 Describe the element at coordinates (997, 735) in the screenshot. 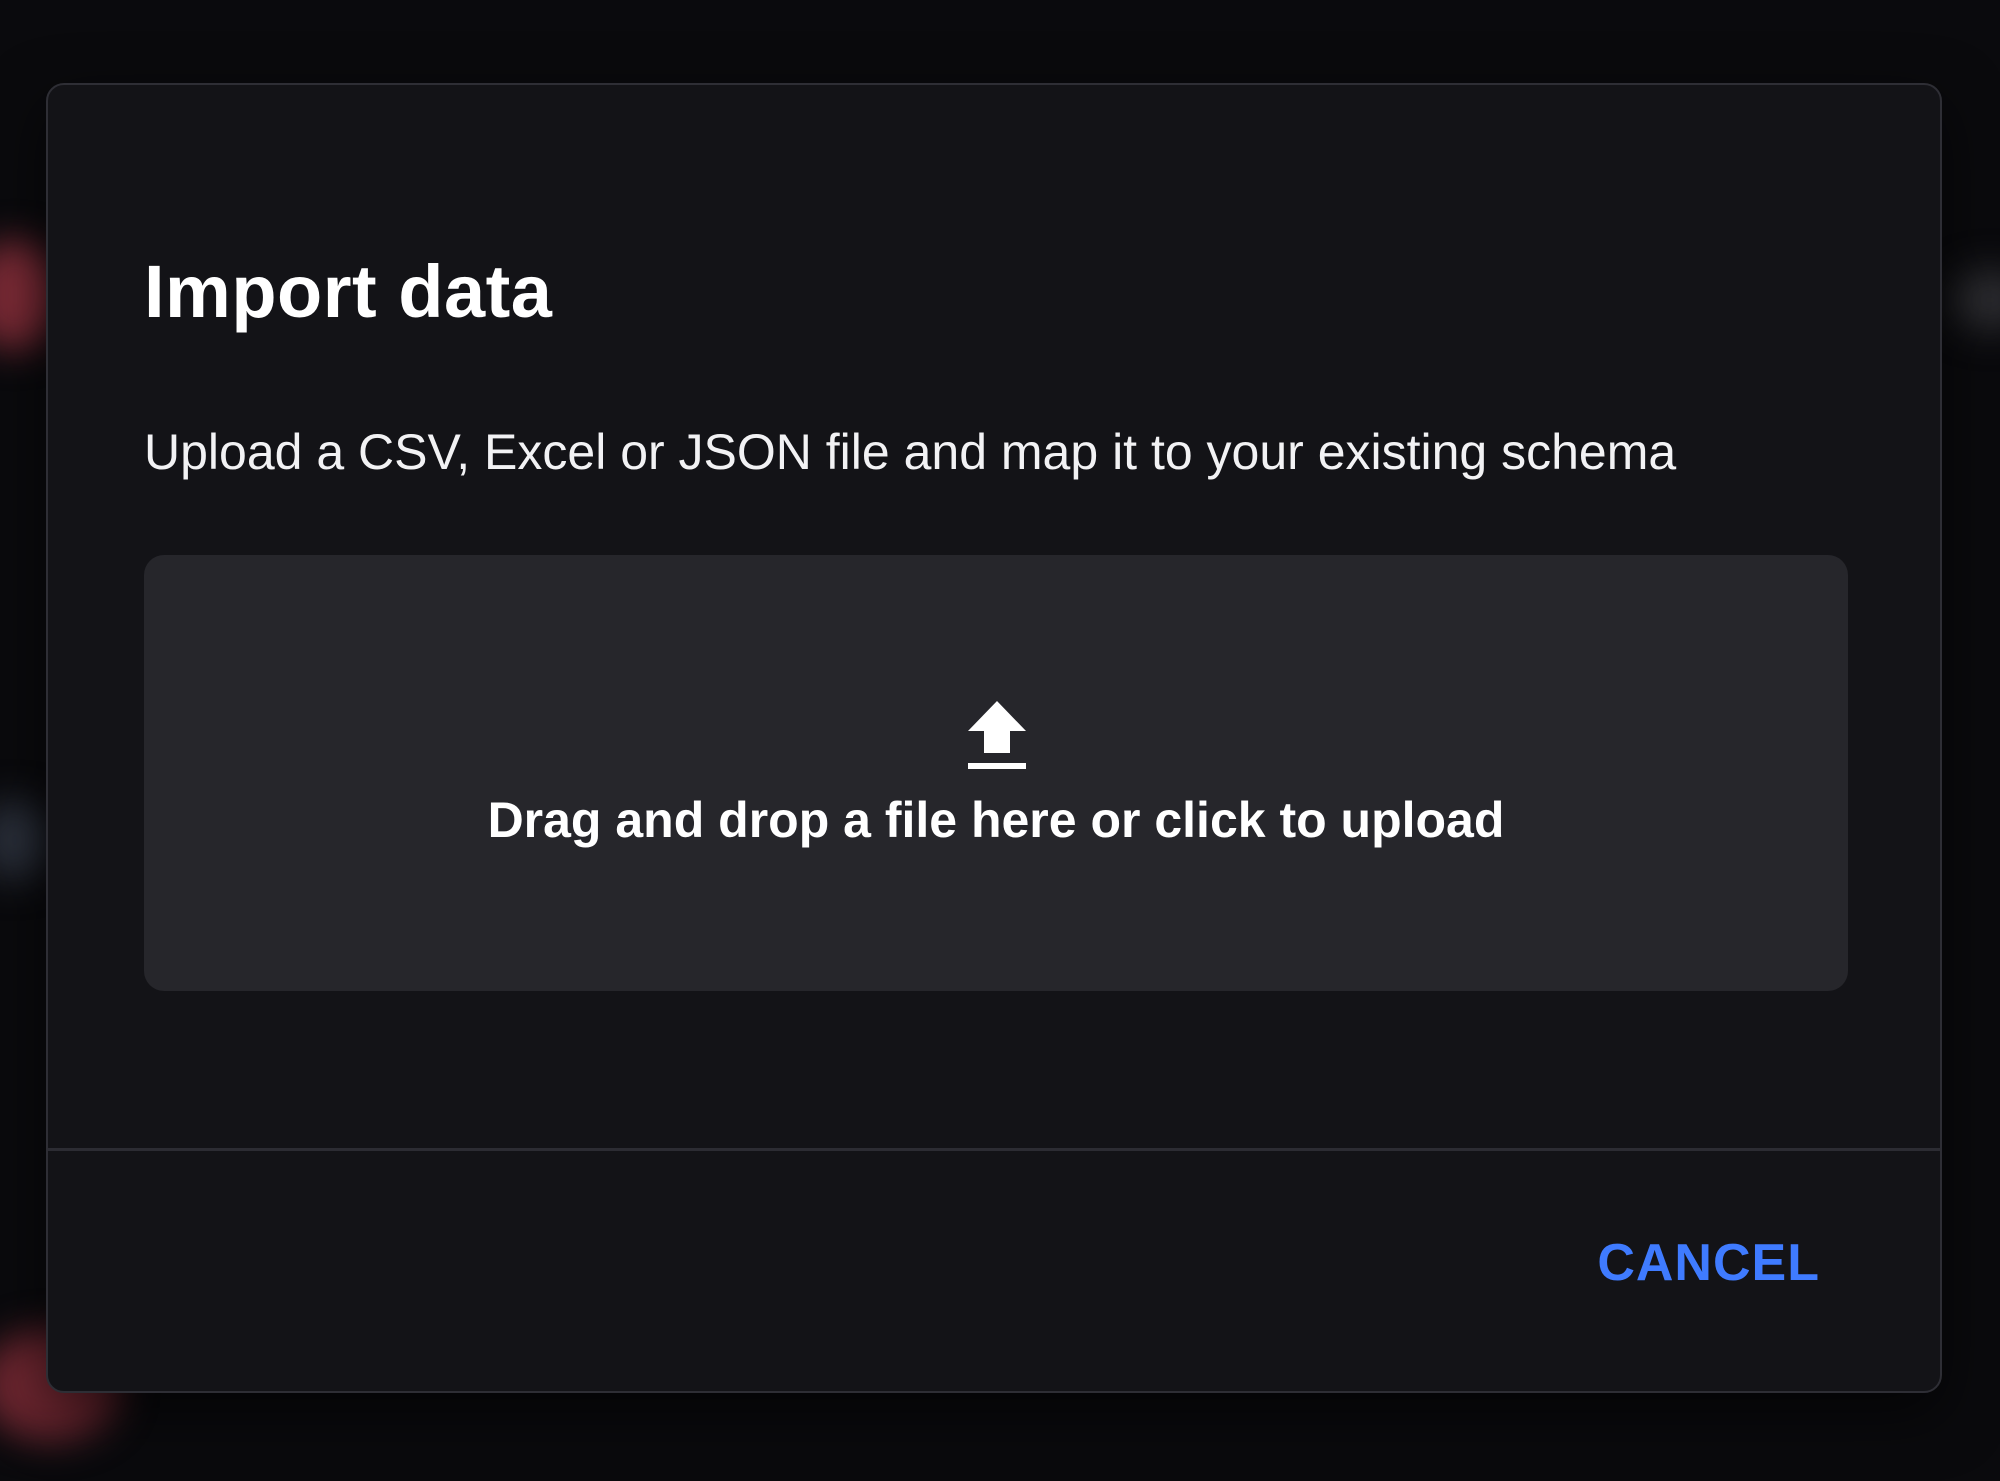

I see `upload-icon` at that location.